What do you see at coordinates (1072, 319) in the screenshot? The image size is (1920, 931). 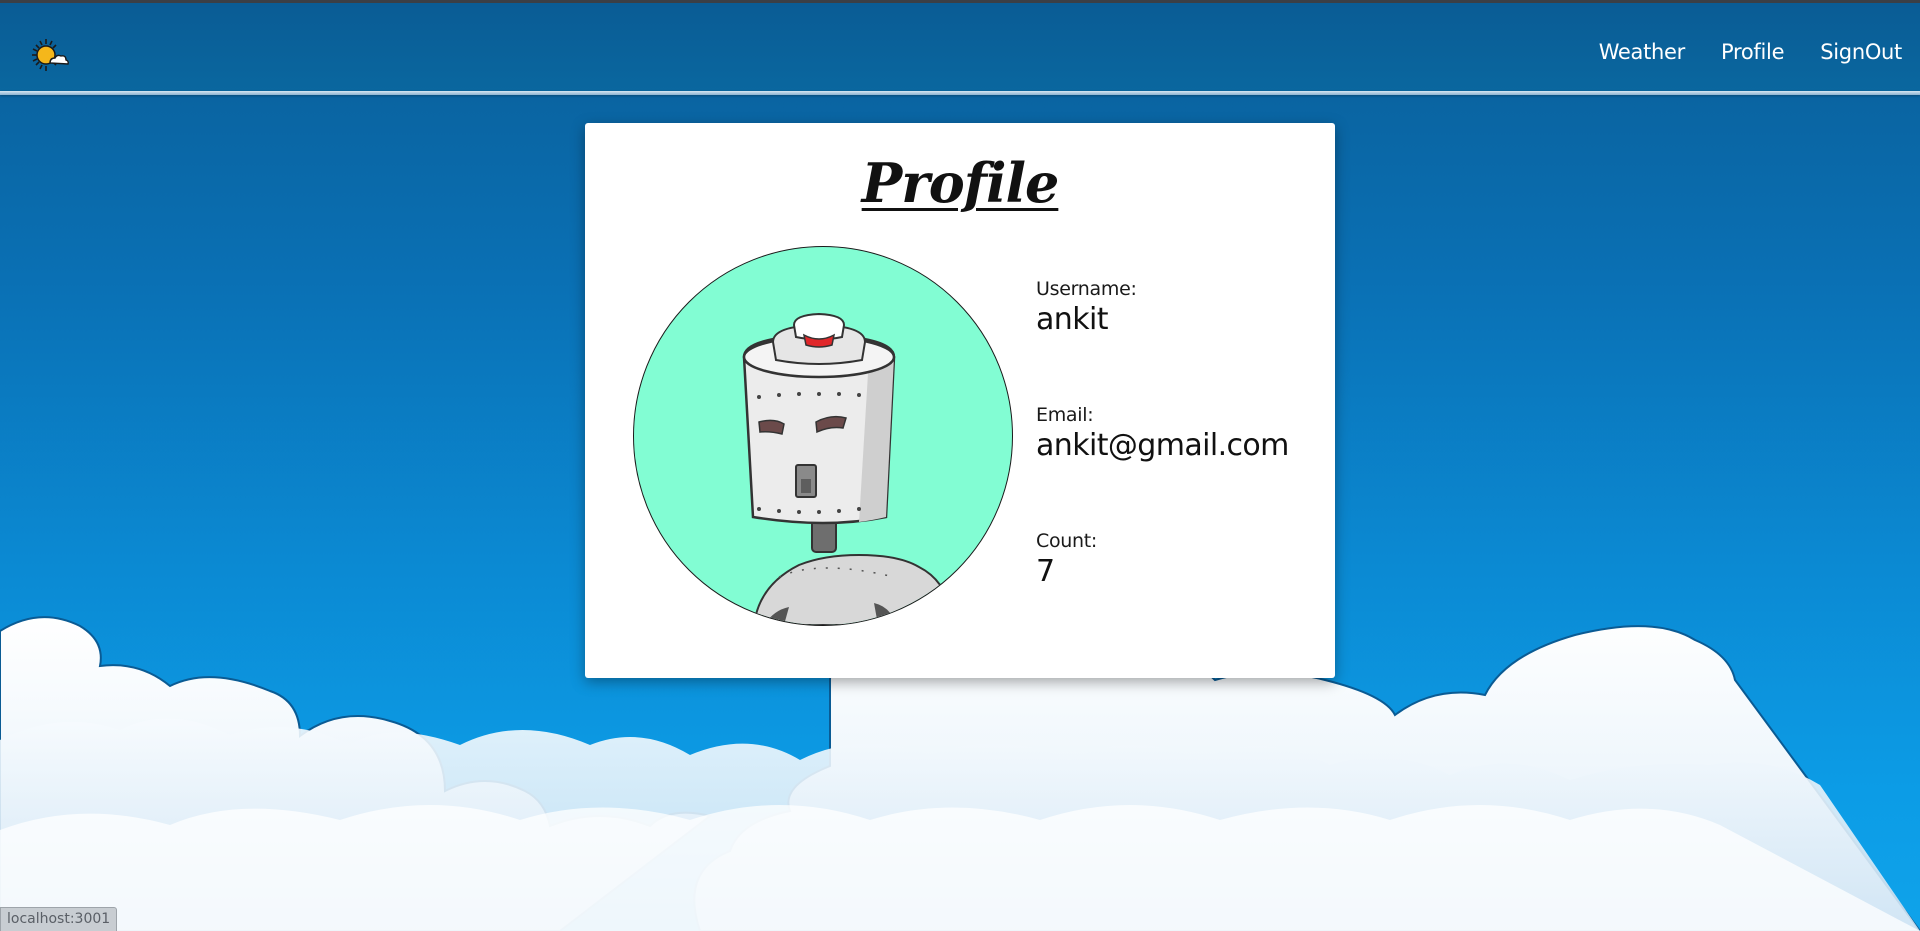 I see `username-value: ankit` at bounding box center [1072, 319].